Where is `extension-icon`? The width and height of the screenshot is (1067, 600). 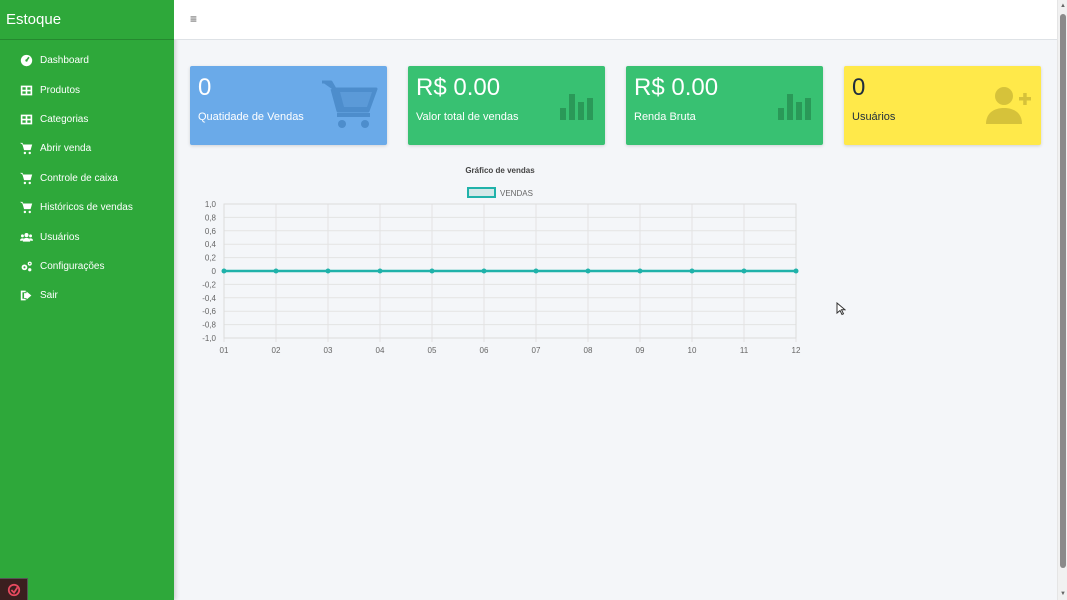 extension-icon is located at coordinates (14, 589).